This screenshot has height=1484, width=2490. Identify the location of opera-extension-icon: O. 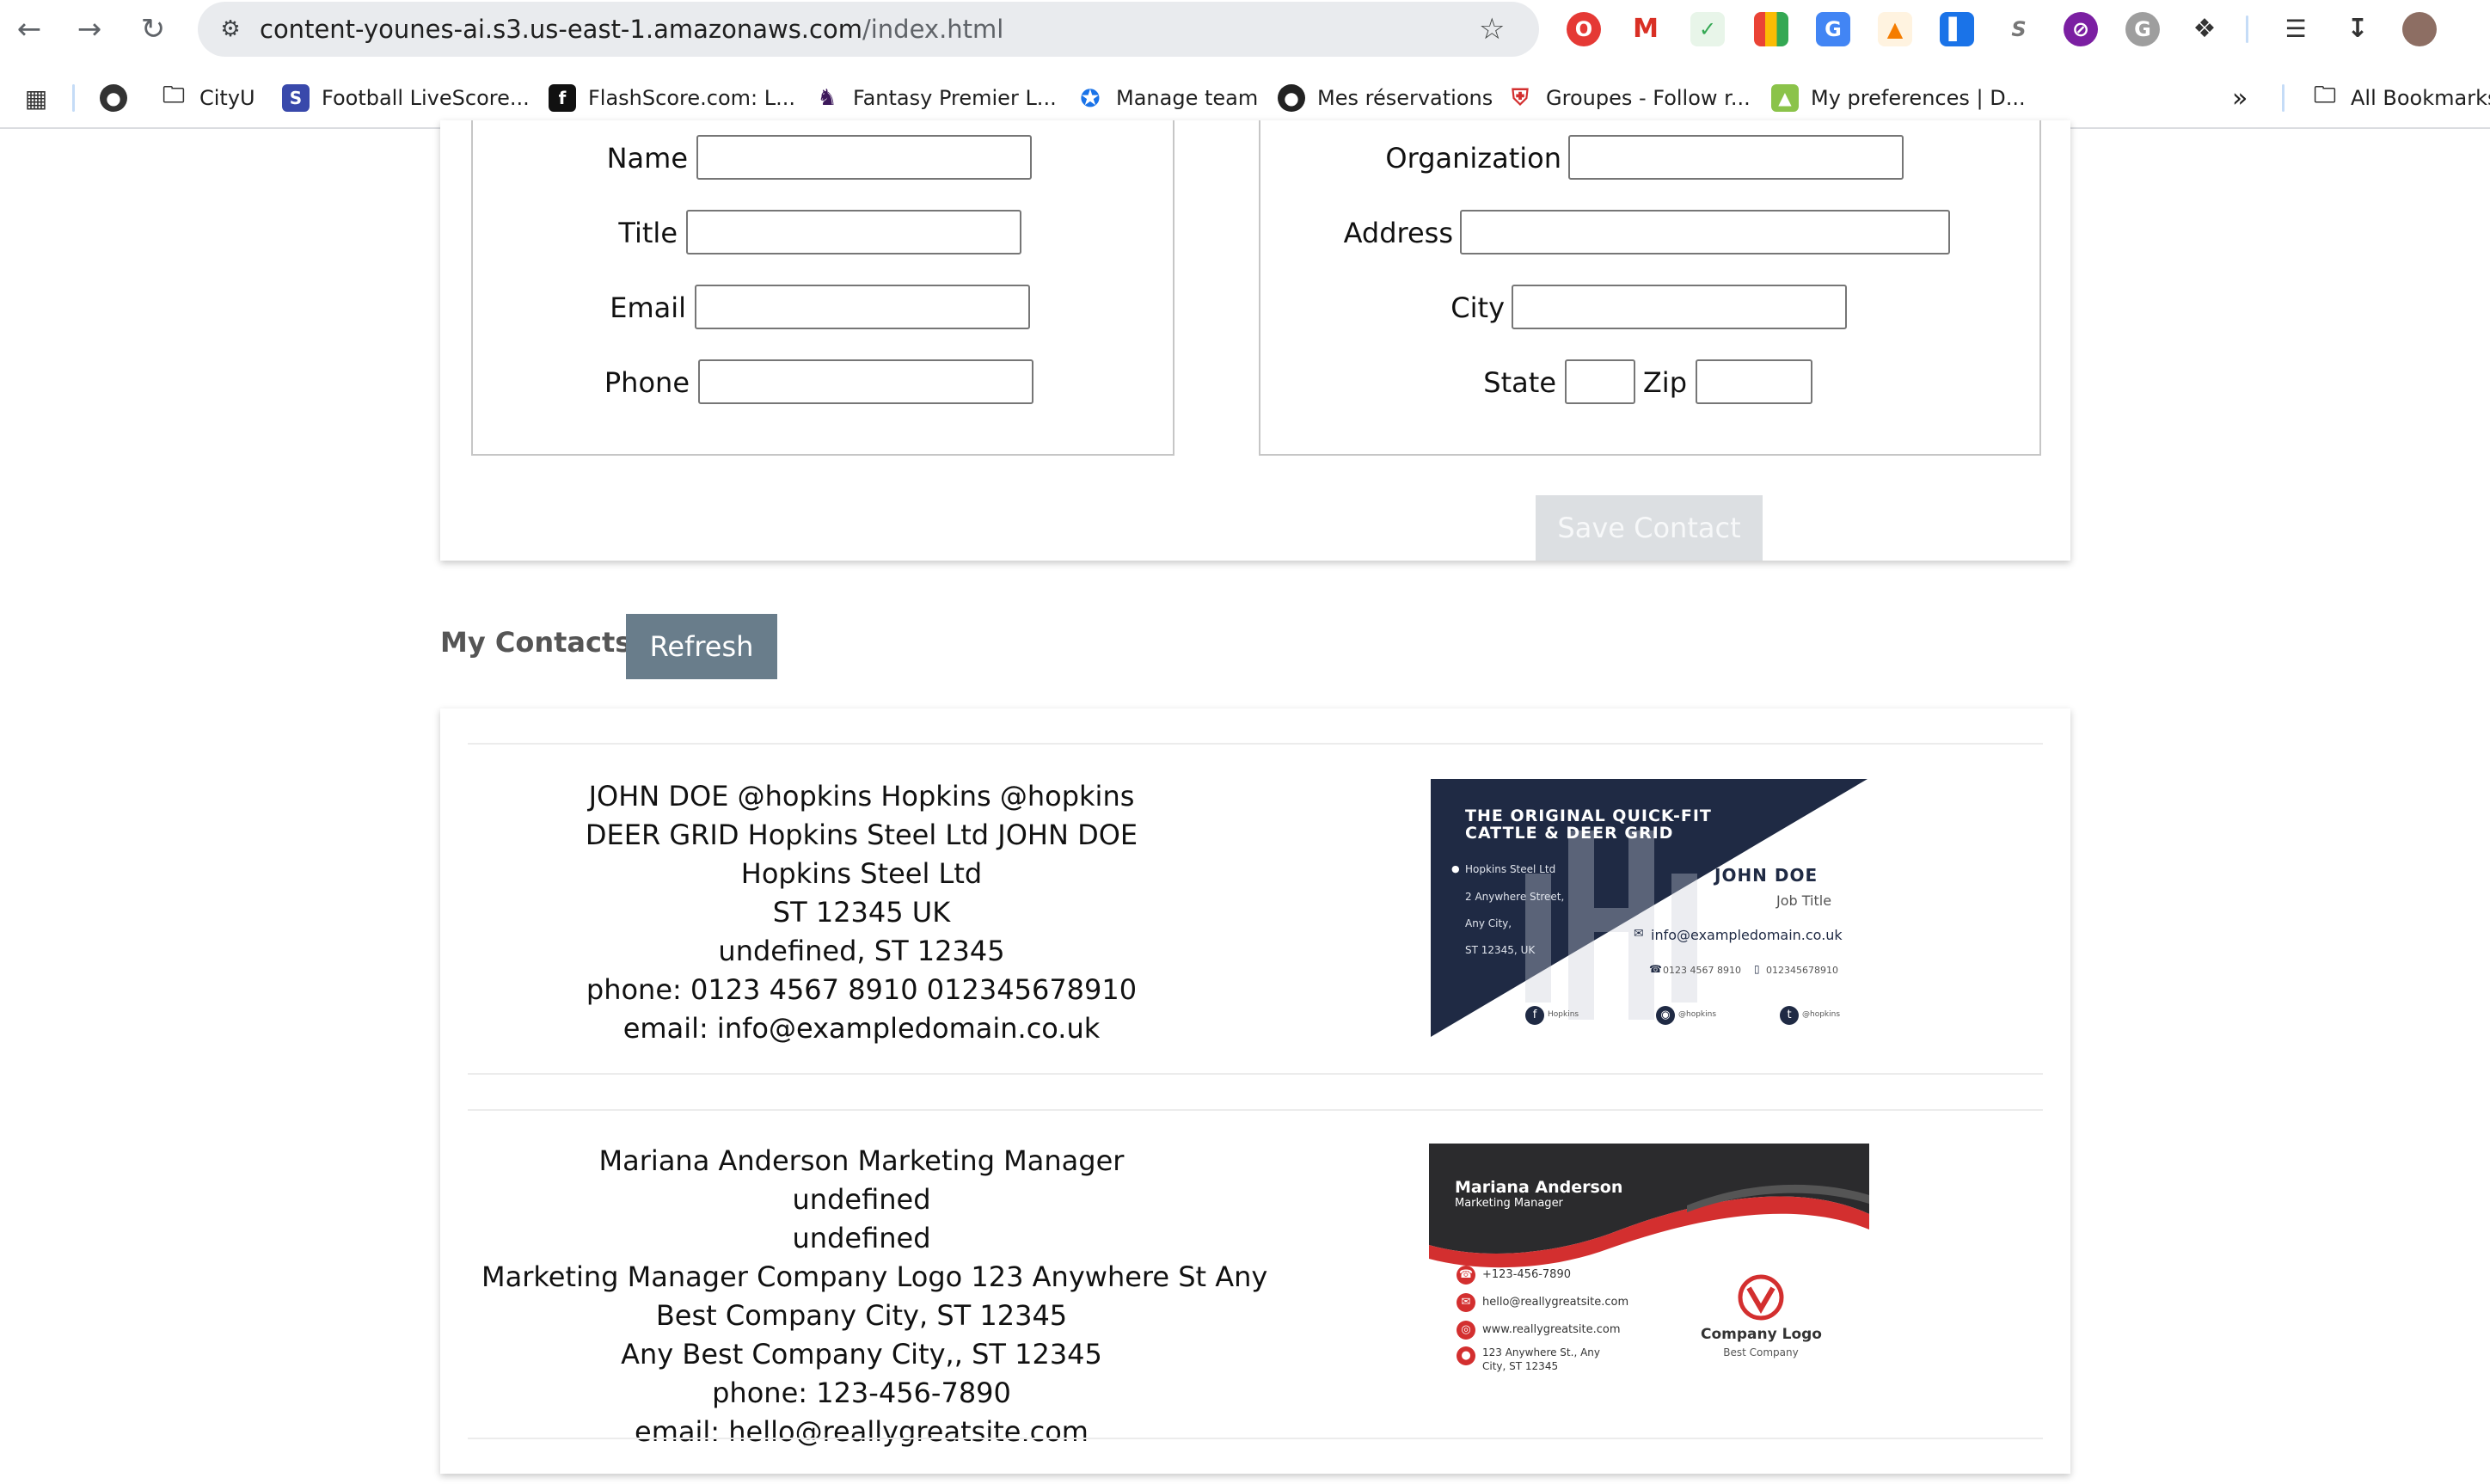
(1584, 29).